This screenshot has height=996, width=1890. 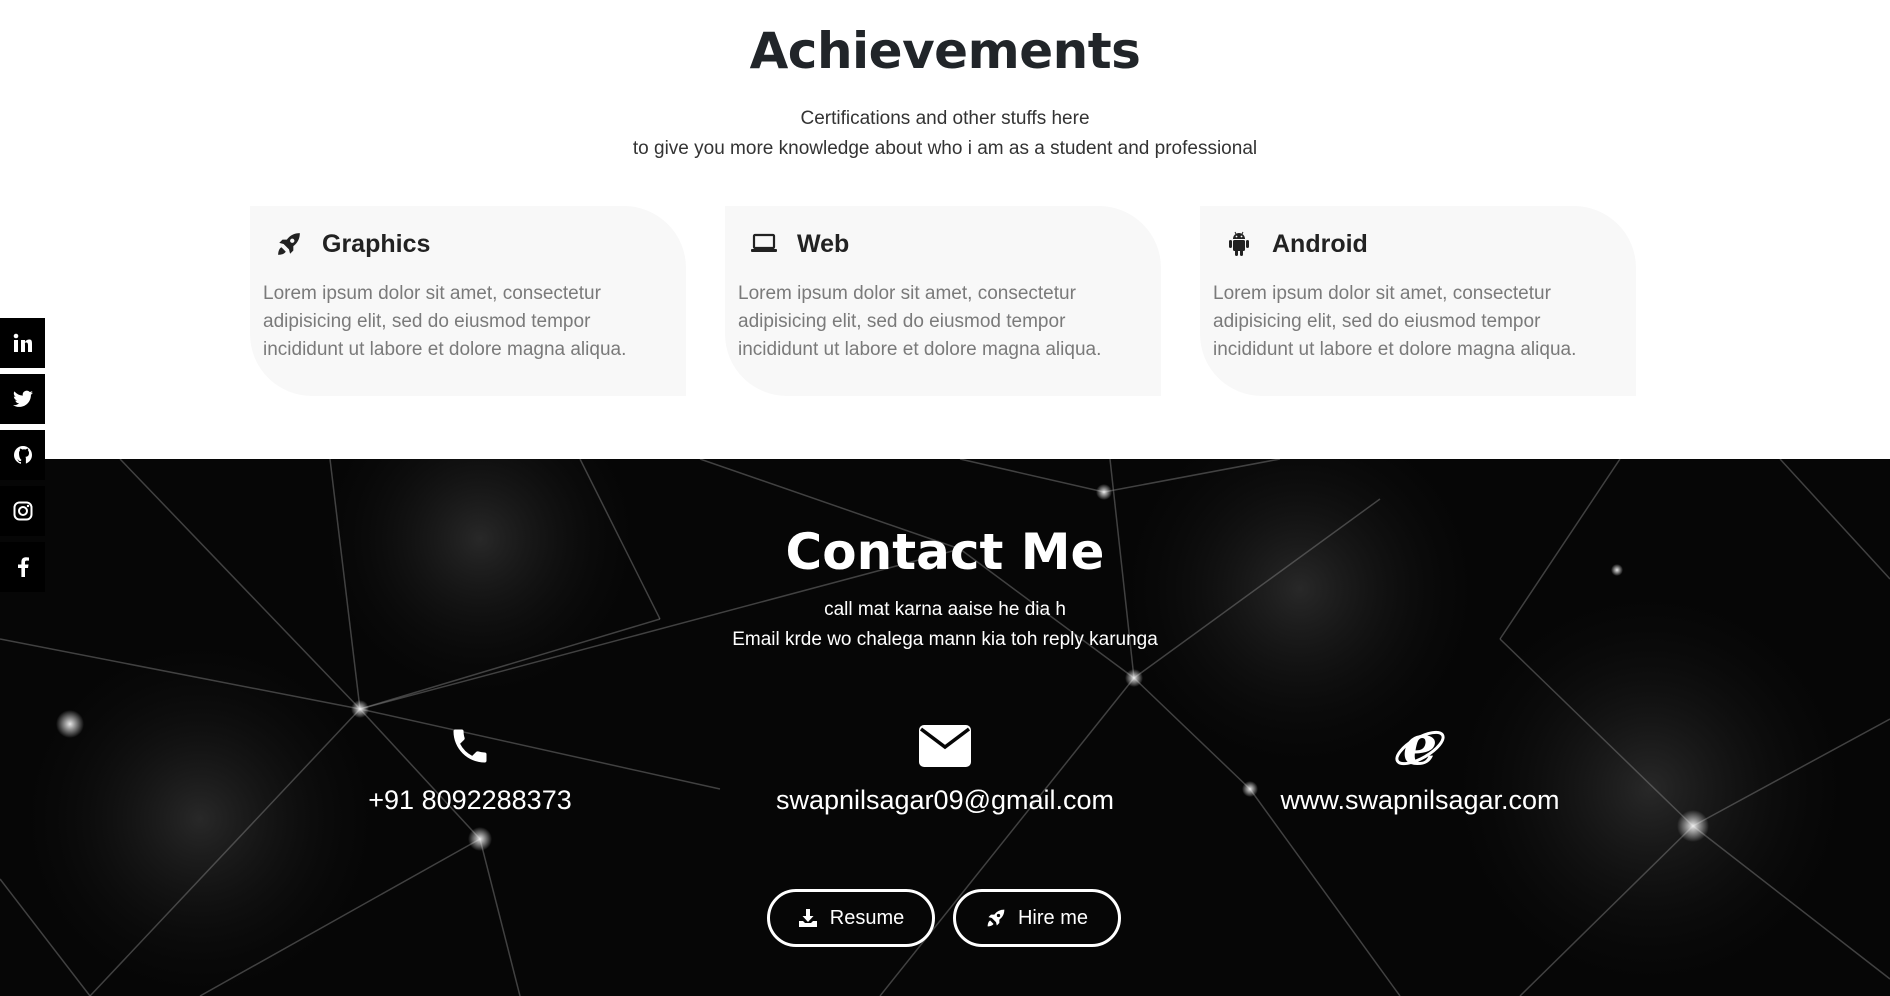 I want to click on github-link, so click(x=22, y=455).